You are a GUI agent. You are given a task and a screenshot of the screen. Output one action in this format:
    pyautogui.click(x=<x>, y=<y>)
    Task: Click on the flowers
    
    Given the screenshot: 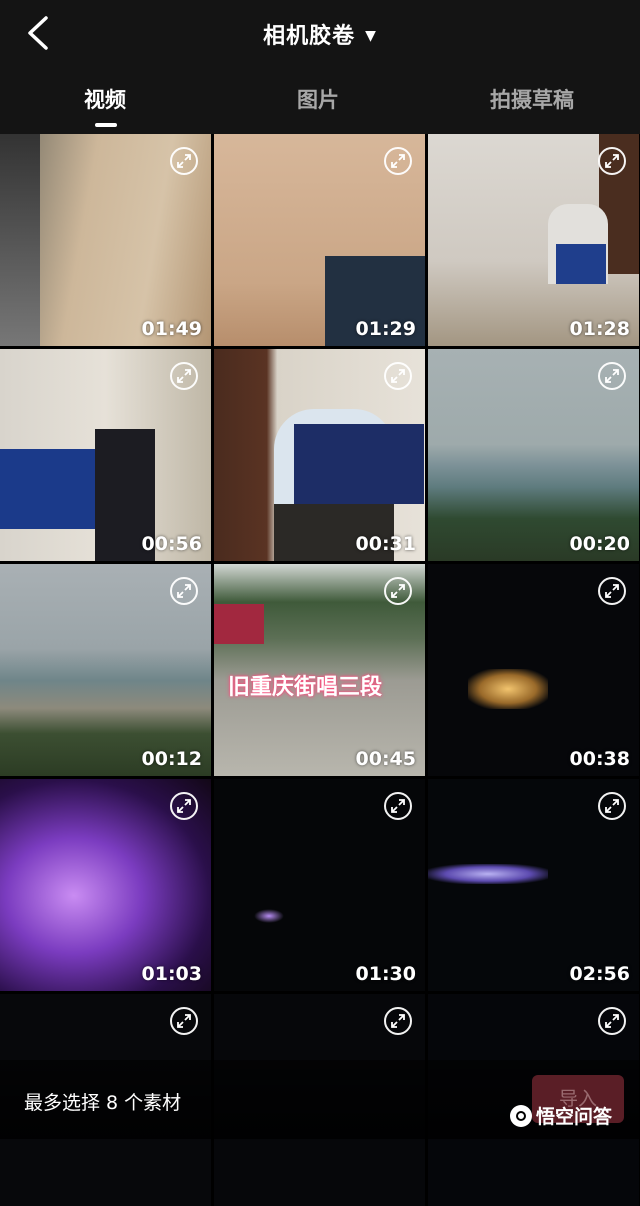 What is the action you would take?
    pyautogui.click(x=239, y=624)
    